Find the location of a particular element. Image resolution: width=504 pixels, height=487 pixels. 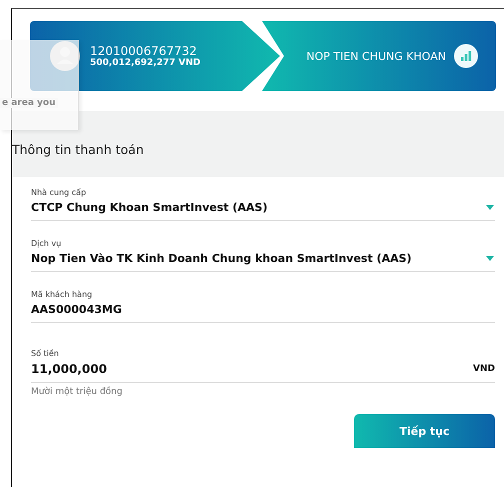

field-label: Số tiền is located at coordinates (45, 353).